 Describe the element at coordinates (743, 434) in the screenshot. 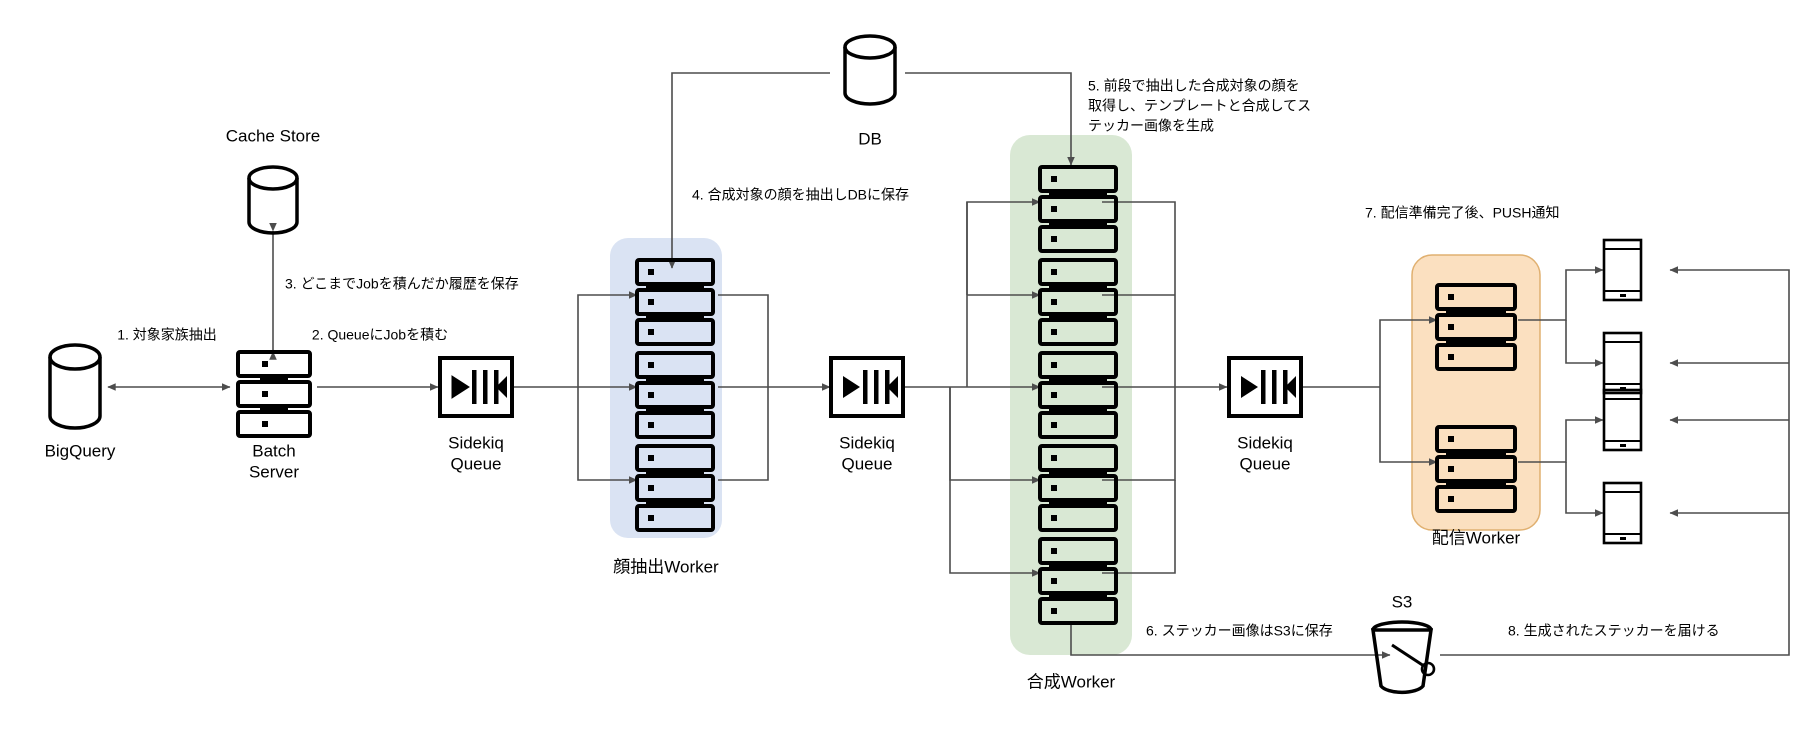

I see `connector-faceworkers-merge-bottom` at that location.